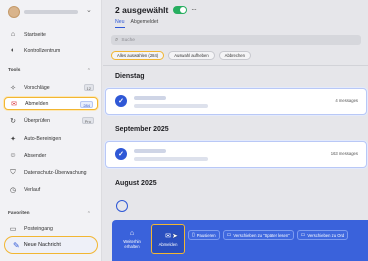 Image resolution: width=368 pixels, height=261 pixels. I want to click on keep-icon: ⌂, so click(132, 233).